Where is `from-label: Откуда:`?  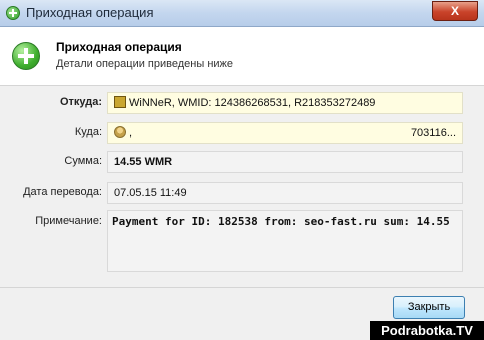 from-label: Откуда: is located at coordinates (80, 102).